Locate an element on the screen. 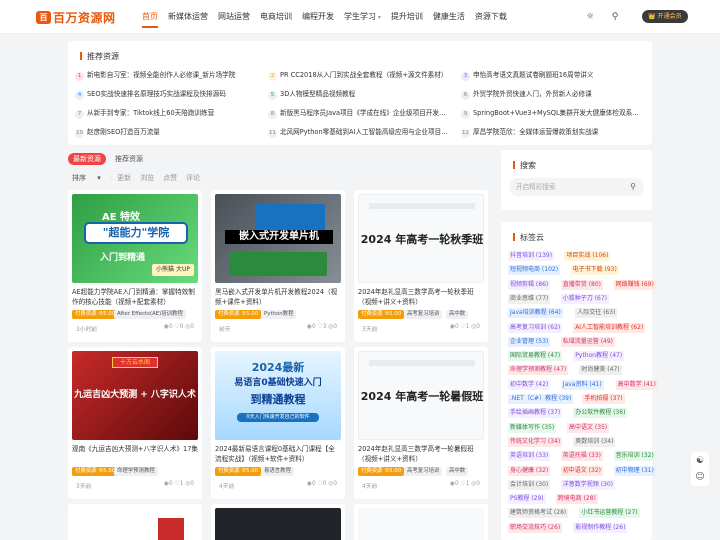 This screenshot has height=540, width=720. nav-home: 首页 is located at coordinates (150, 17).